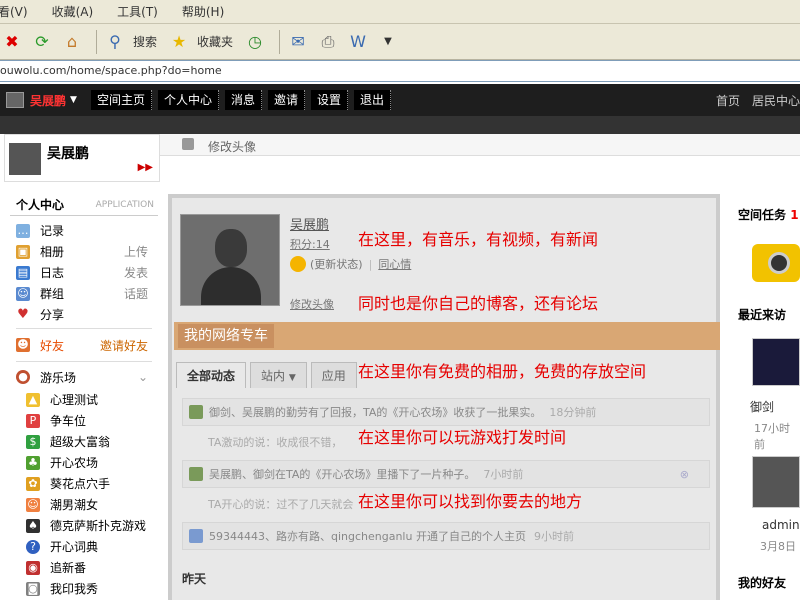 The image size is (800, 600). I want to click on feed-item-comment: TA开心的说：过不了几天就会, so click(281, 504).